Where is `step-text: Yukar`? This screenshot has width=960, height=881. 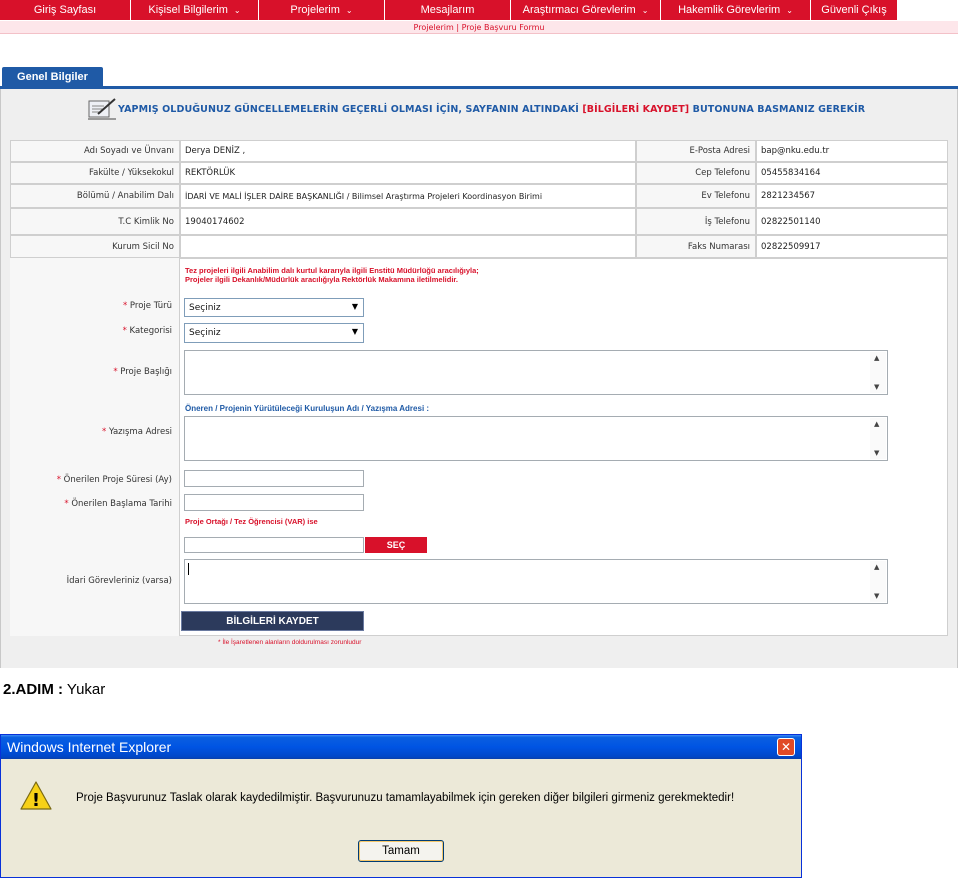
step-text: Yukar is located at coordinates (84, 689).